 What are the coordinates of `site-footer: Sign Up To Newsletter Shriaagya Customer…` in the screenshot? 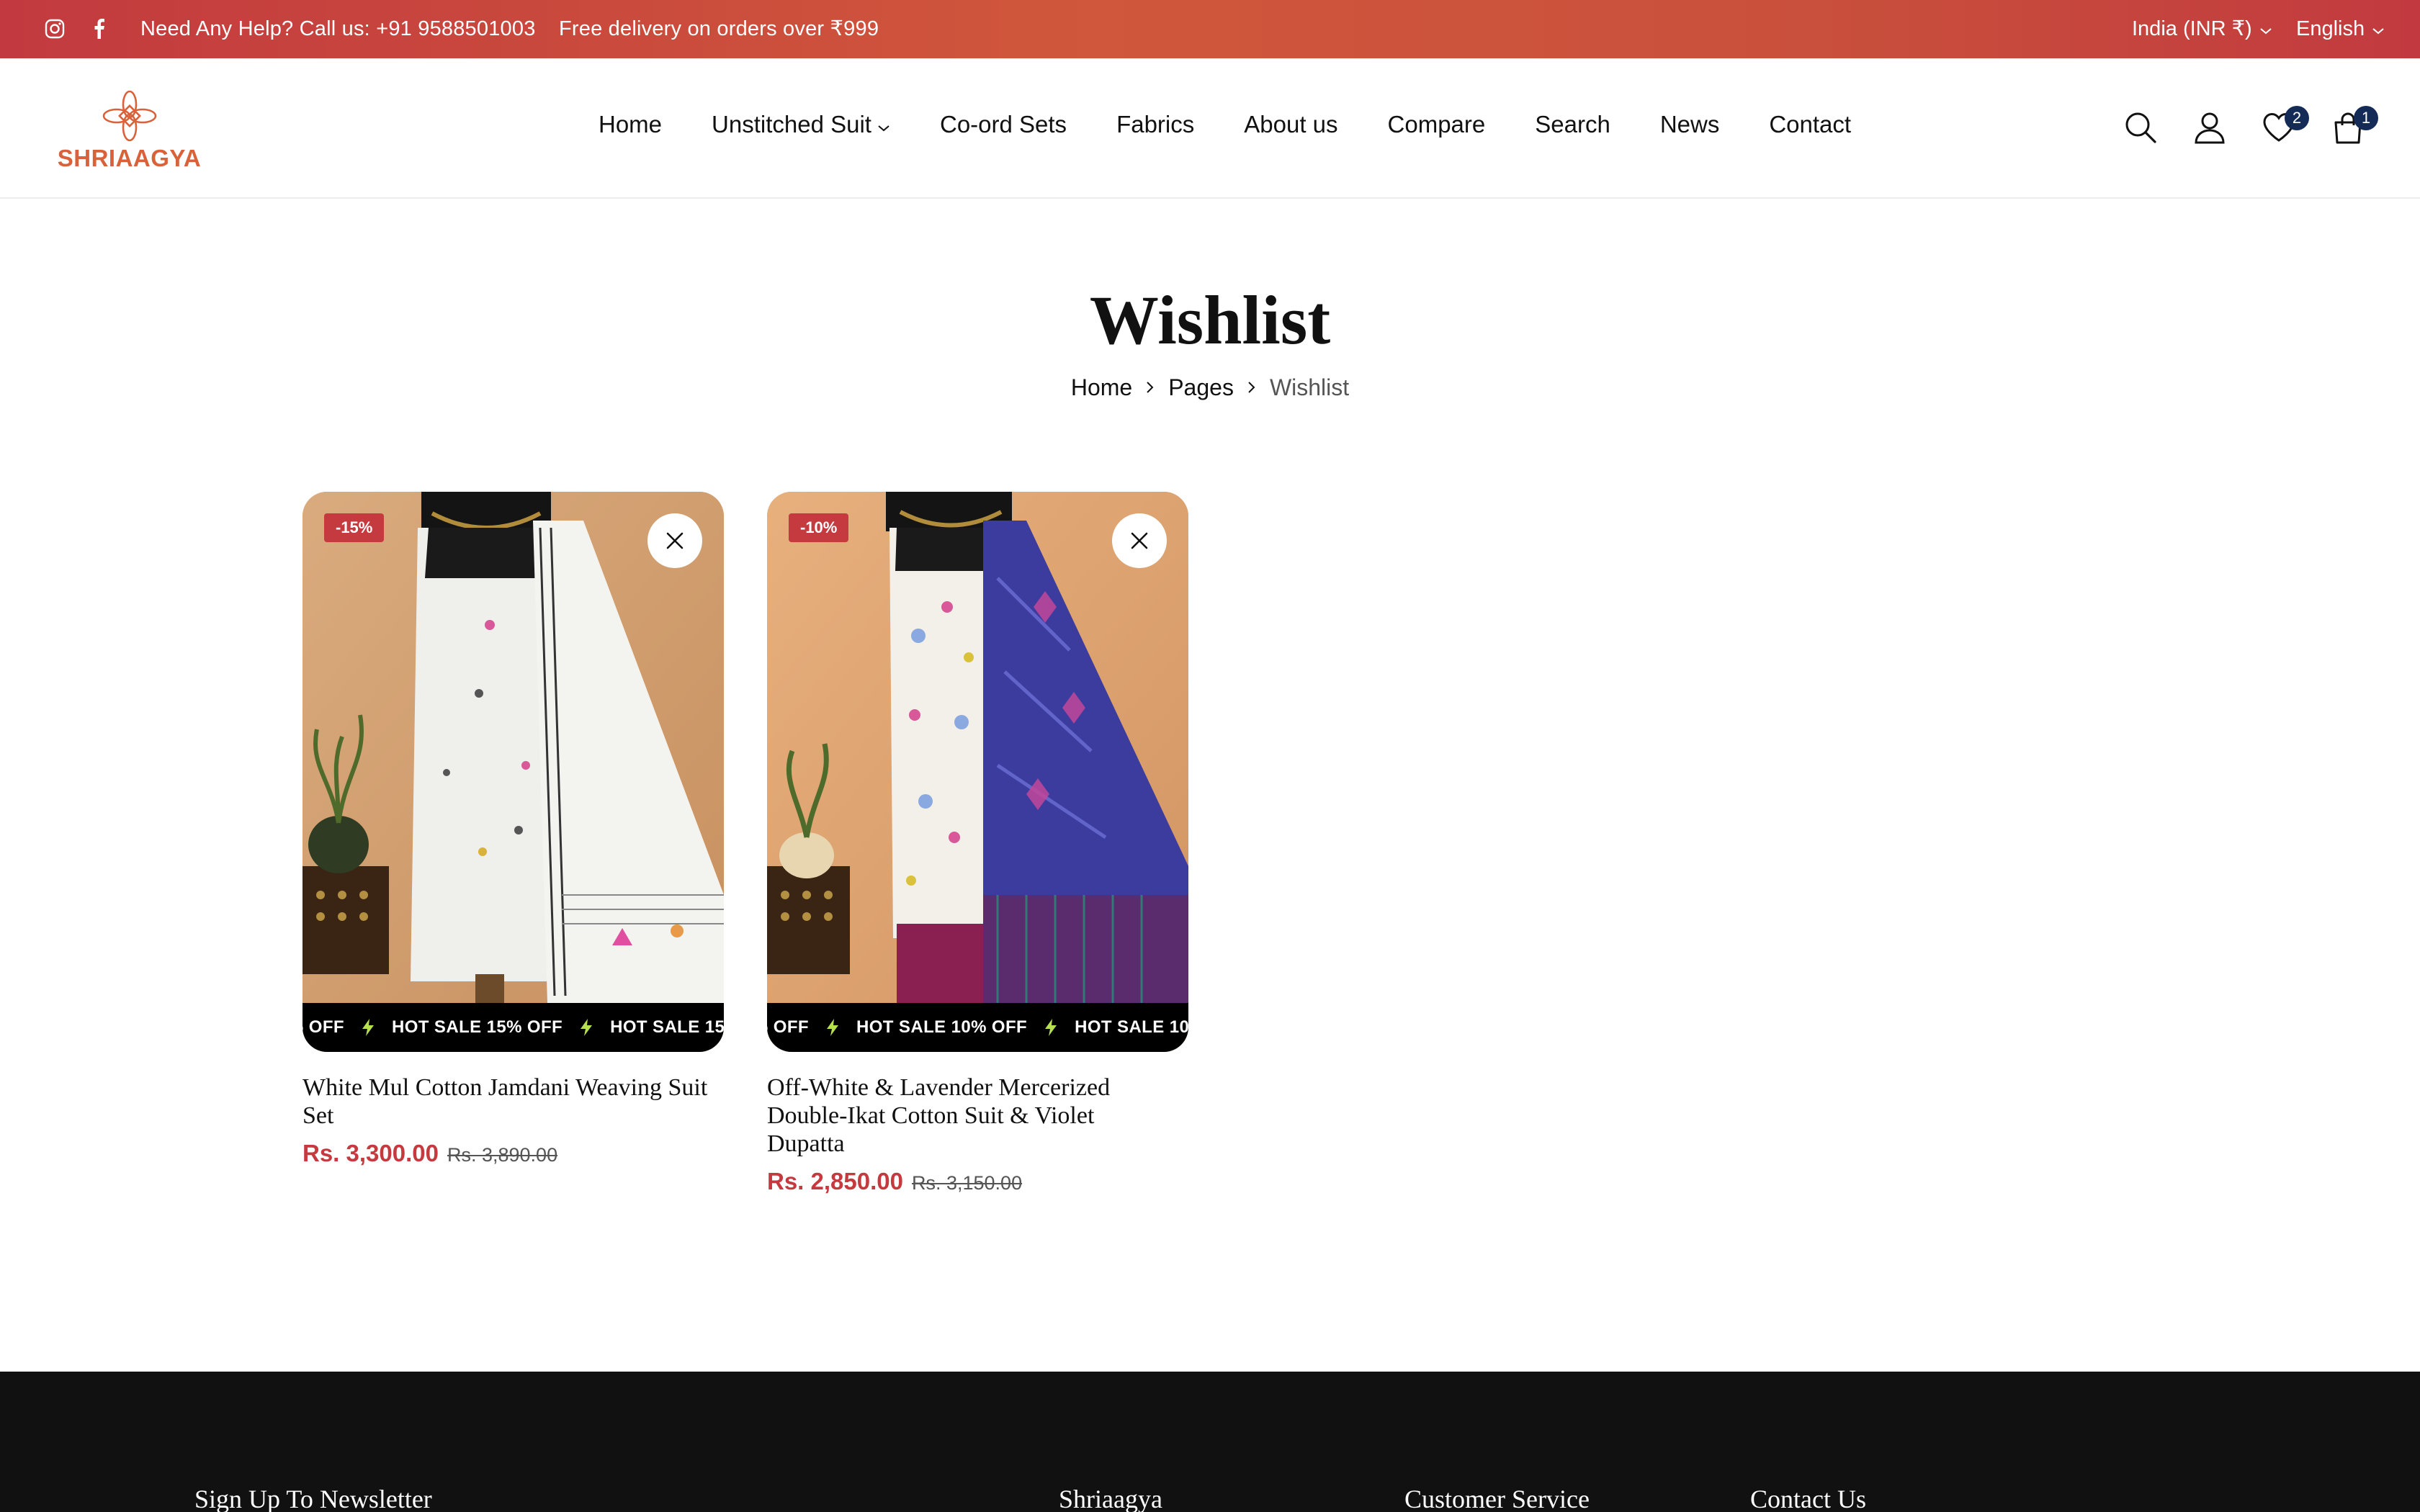 It's located at (1210, 1442).